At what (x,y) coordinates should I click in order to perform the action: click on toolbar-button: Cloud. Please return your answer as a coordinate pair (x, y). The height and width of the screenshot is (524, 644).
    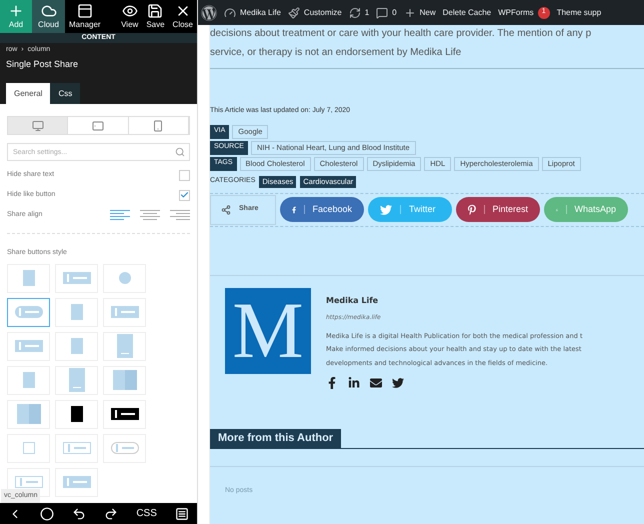
    Looking at the image, I should click on (48, 16).